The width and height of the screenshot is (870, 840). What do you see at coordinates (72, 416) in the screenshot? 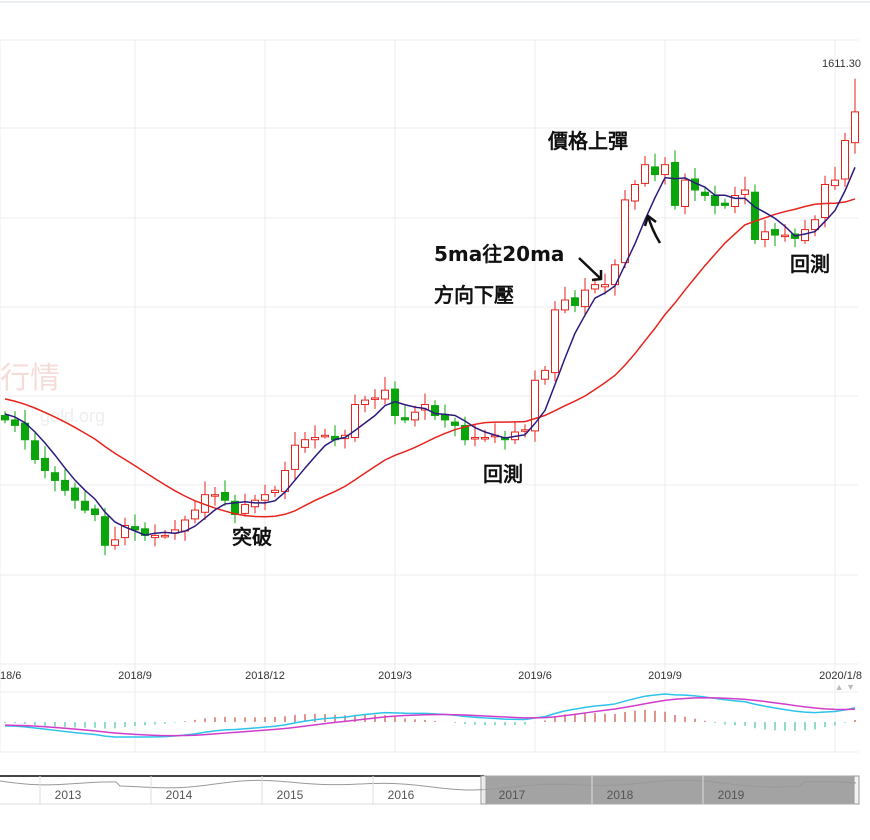
I see `watermark-url: gold.org` at bounding box center [72, 416].